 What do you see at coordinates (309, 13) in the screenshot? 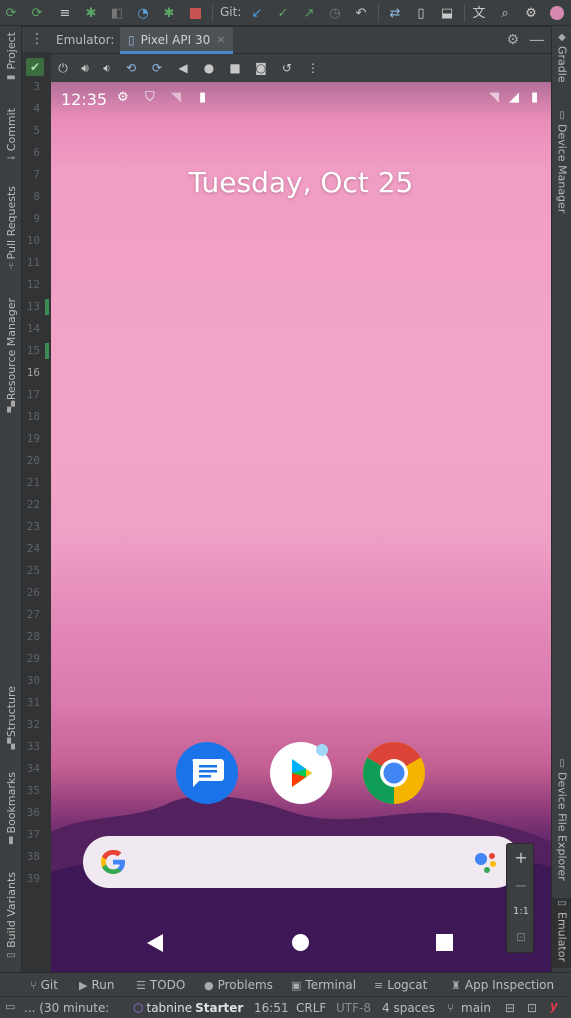
I see `push-arrow-icon: ↗` at bounding box center [309, 13].